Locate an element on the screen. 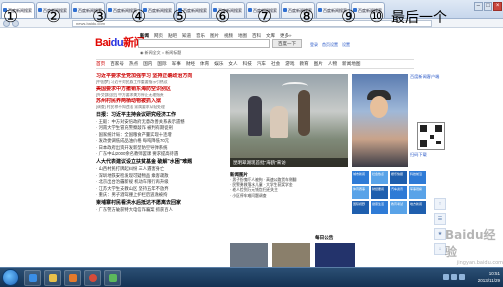  channel-item: 国内 is located at coordinates (147, 64).